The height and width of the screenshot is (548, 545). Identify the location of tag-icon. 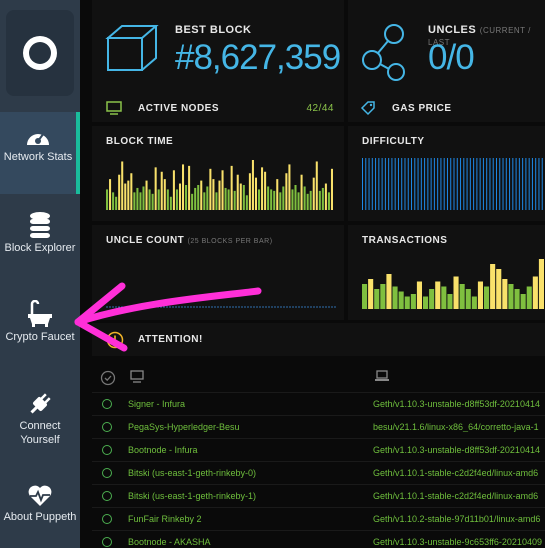
(367, 108).